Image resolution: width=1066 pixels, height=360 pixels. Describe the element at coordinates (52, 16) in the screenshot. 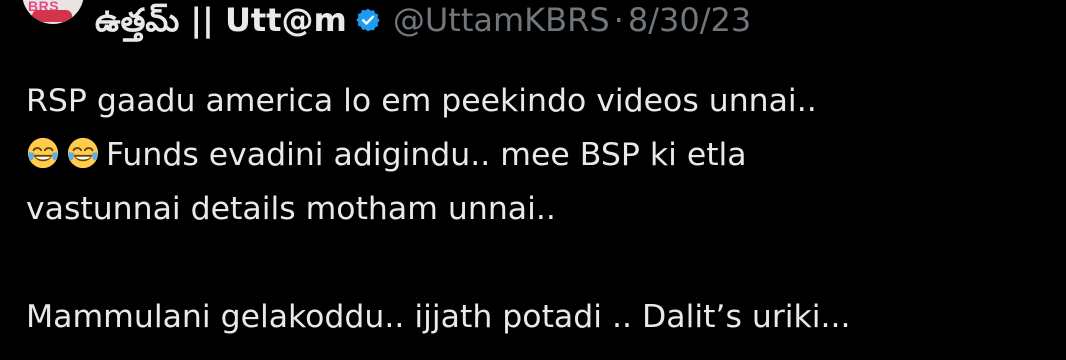

I see `car-icon` at that location.